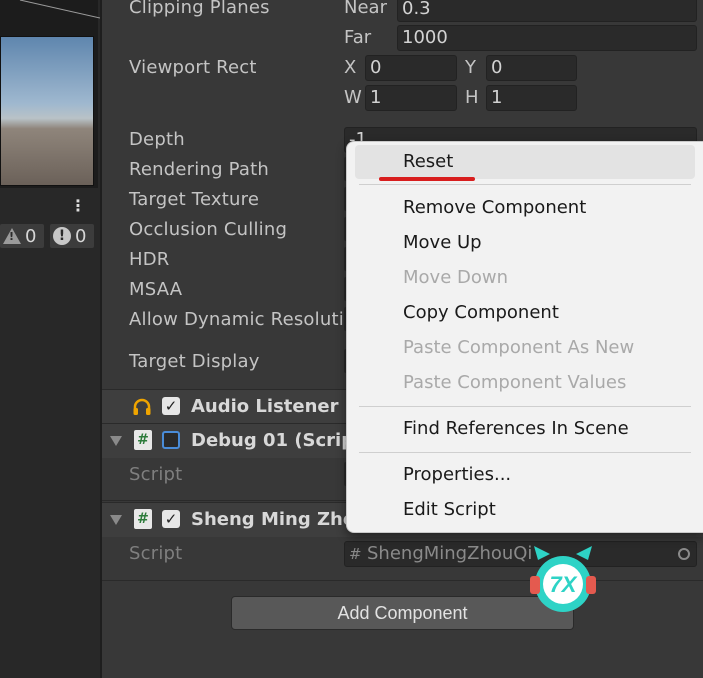 This screenshot has width=703, height=678. What do you see at coordinates (481, 312) in the screenshot?
I see `menu-item-copy-component: Copy Component` at bounding box center [481, 312].